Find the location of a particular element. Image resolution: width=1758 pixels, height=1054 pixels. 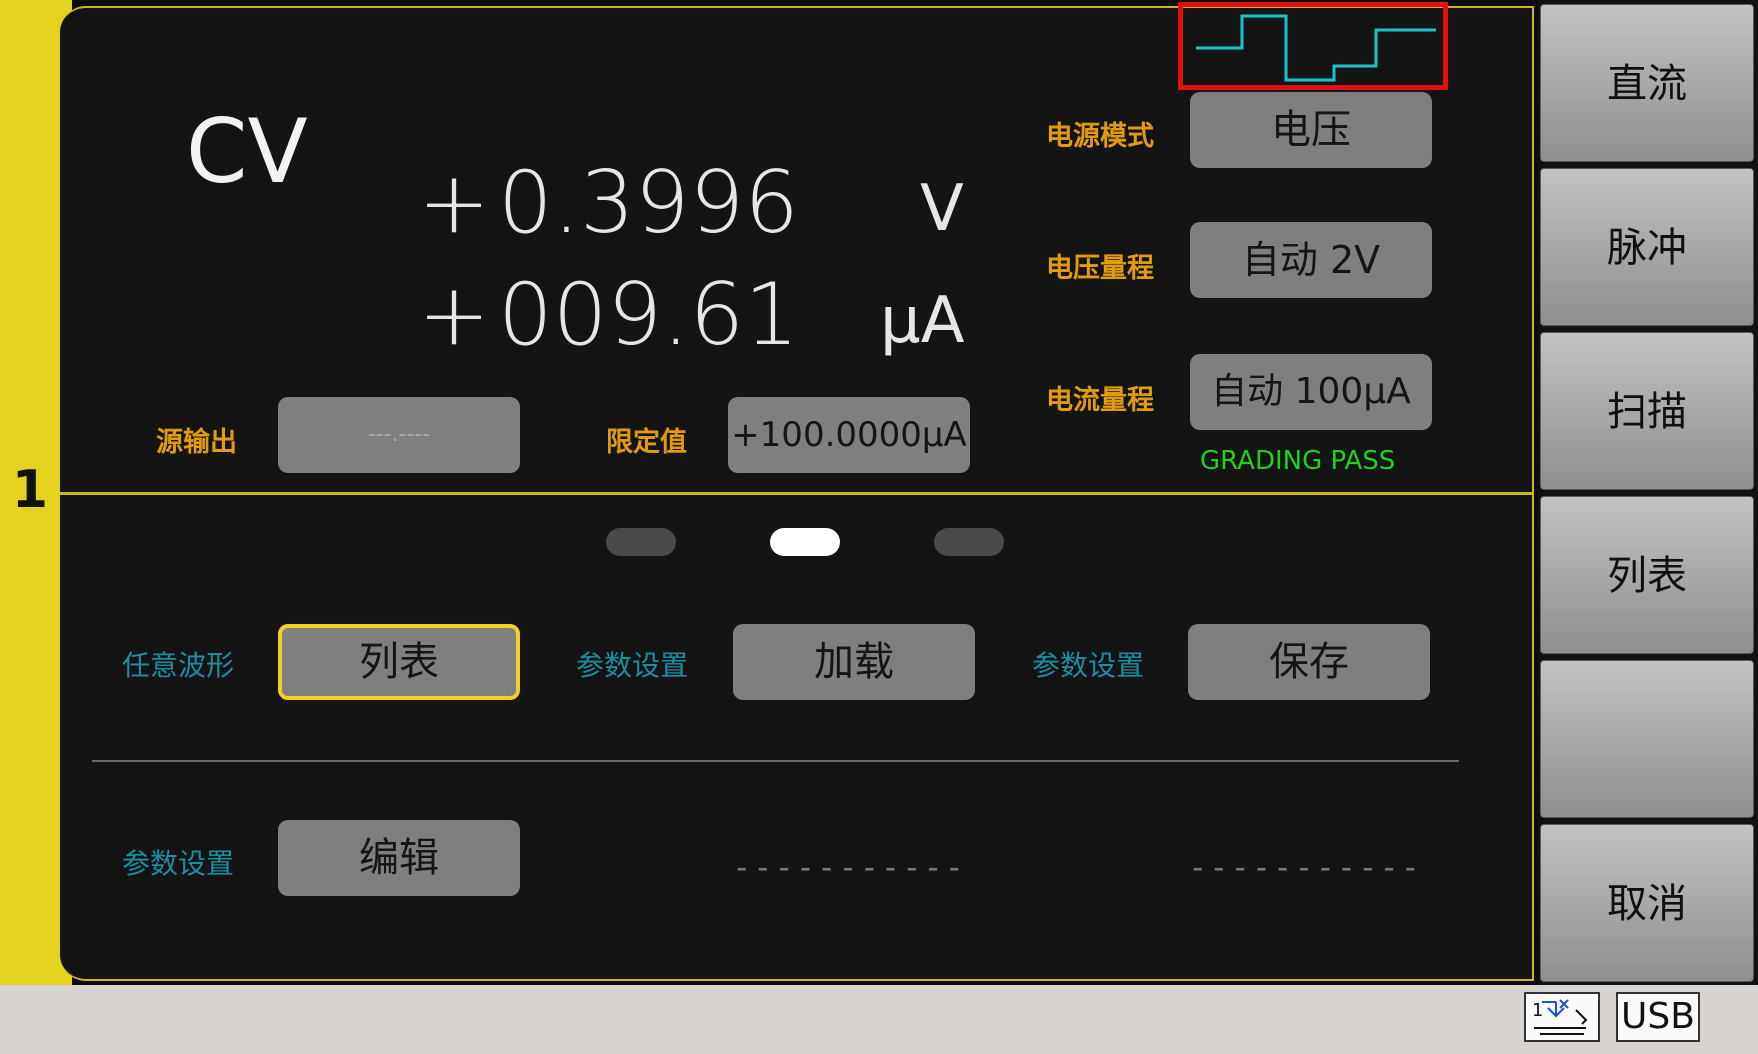

usb-indicator: USB is located at coordinates (1658, 1017).